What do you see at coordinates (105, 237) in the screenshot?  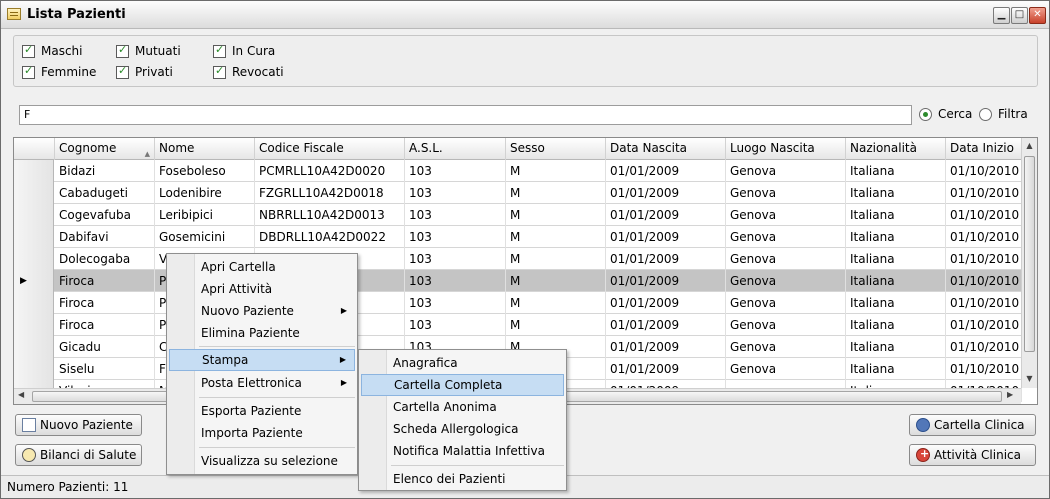 I see `table-cell: Dabifavi` at bounding box center [105, 237].